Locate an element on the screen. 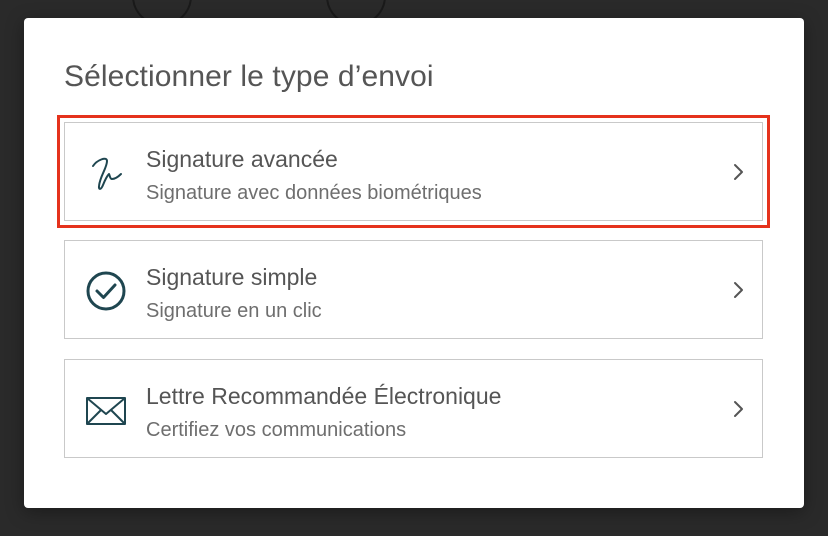  dialog-title: Sélectionner le type d’envoi is located at coordinates (249, 76).